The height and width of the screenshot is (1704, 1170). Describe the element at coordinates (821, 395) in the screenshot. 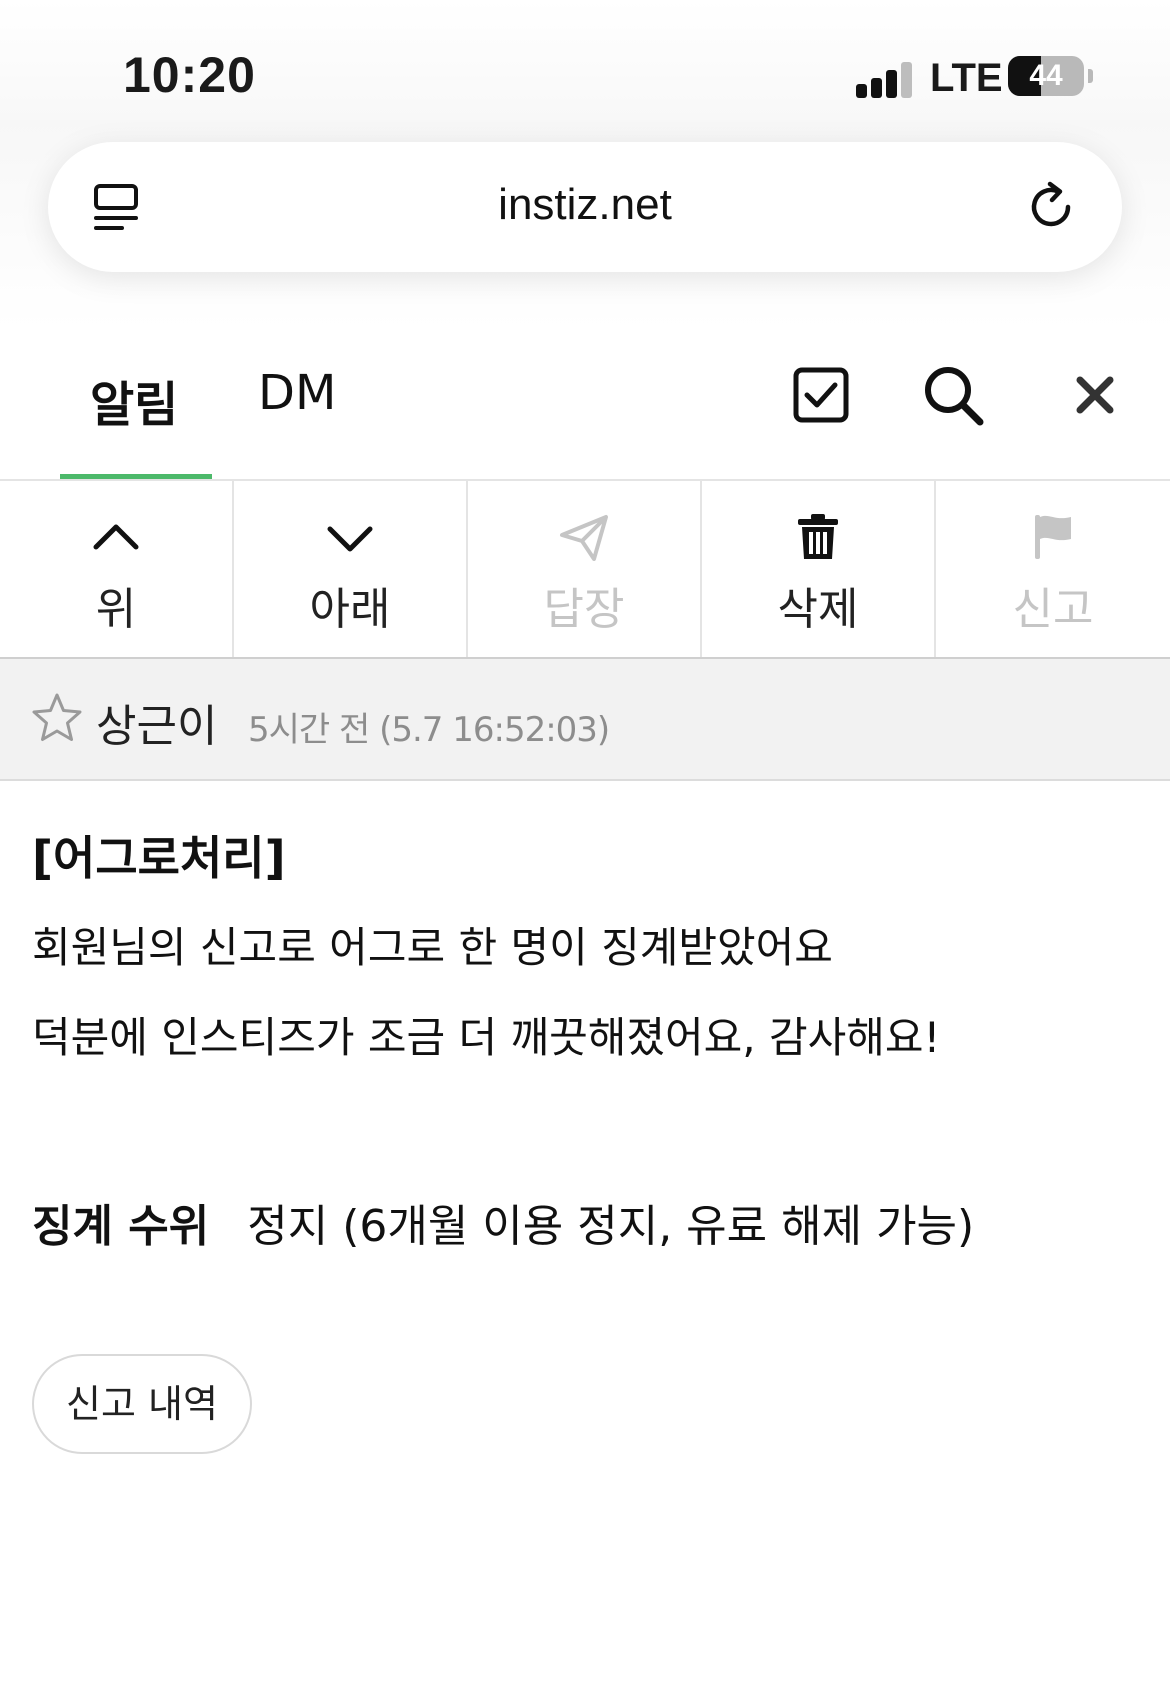

I see `checkbox-icon` at that location.